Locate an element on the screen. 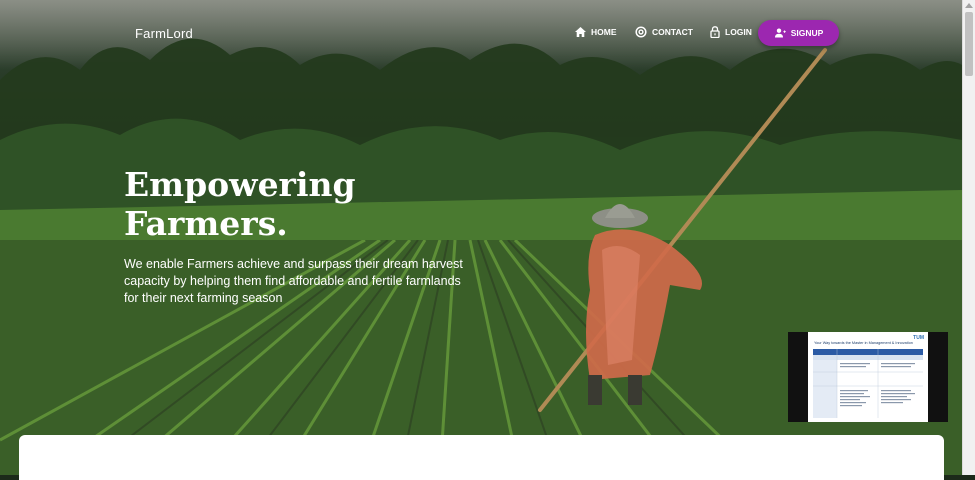 The height and width of the screenshot is (480, 975). nav-contact-link: CONTACT is located at coordinates (664, 32).